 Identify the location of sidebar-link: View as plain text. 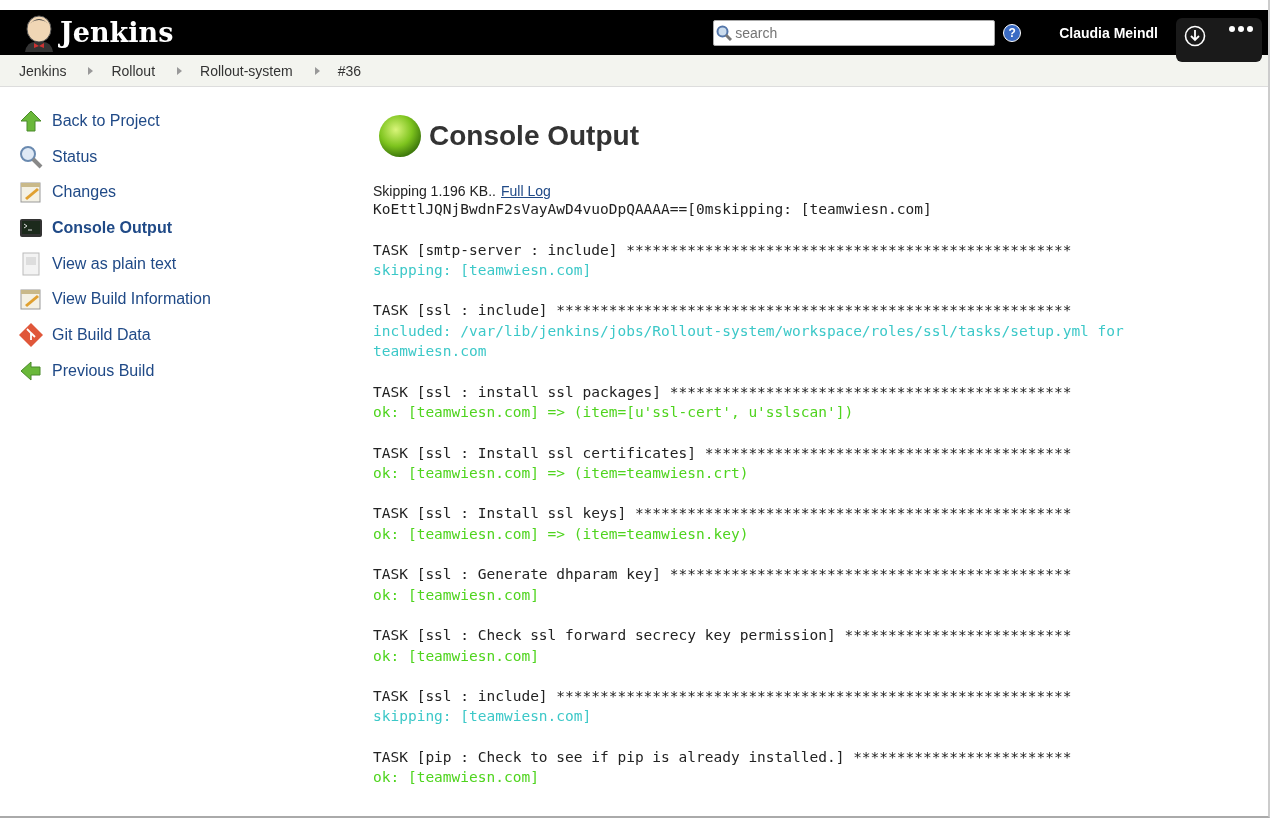
(114, 263).